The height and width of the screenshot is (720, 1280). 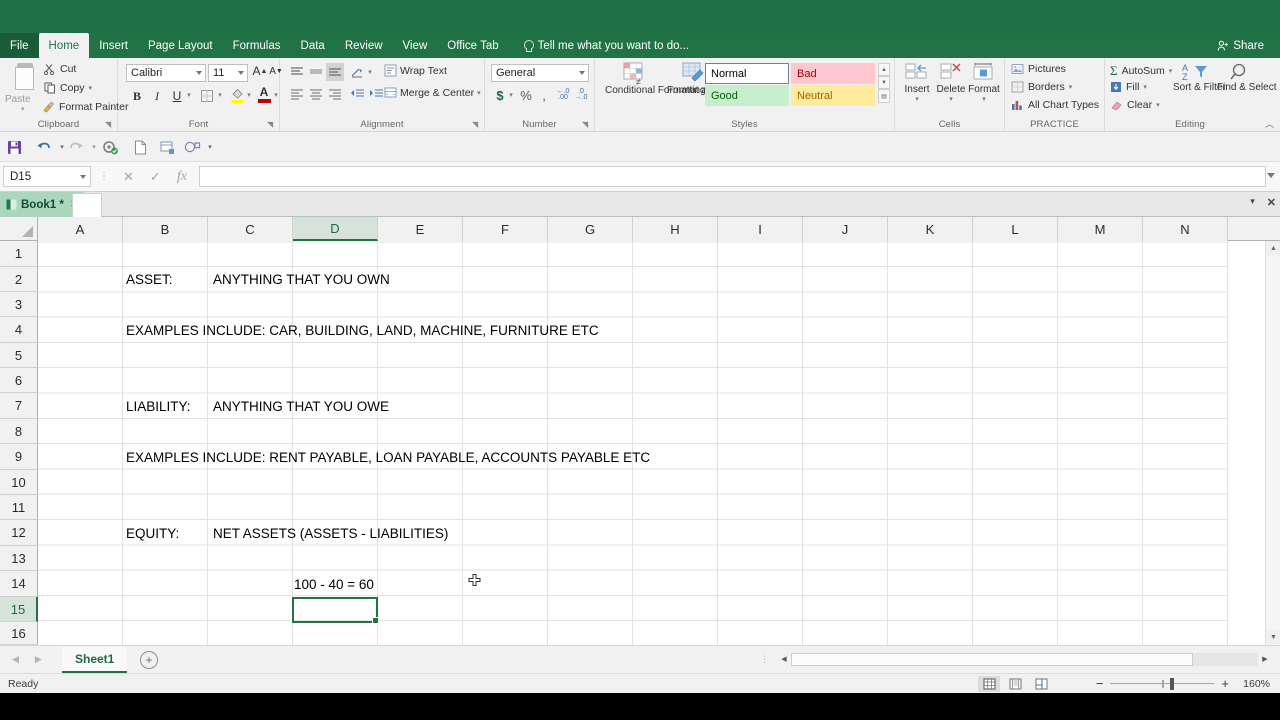 What do you see at coordinates (472, 45) in the screenshot?
I see `ribbon-tab-office-tab: Office Tab` at bounding box center [472, 45].